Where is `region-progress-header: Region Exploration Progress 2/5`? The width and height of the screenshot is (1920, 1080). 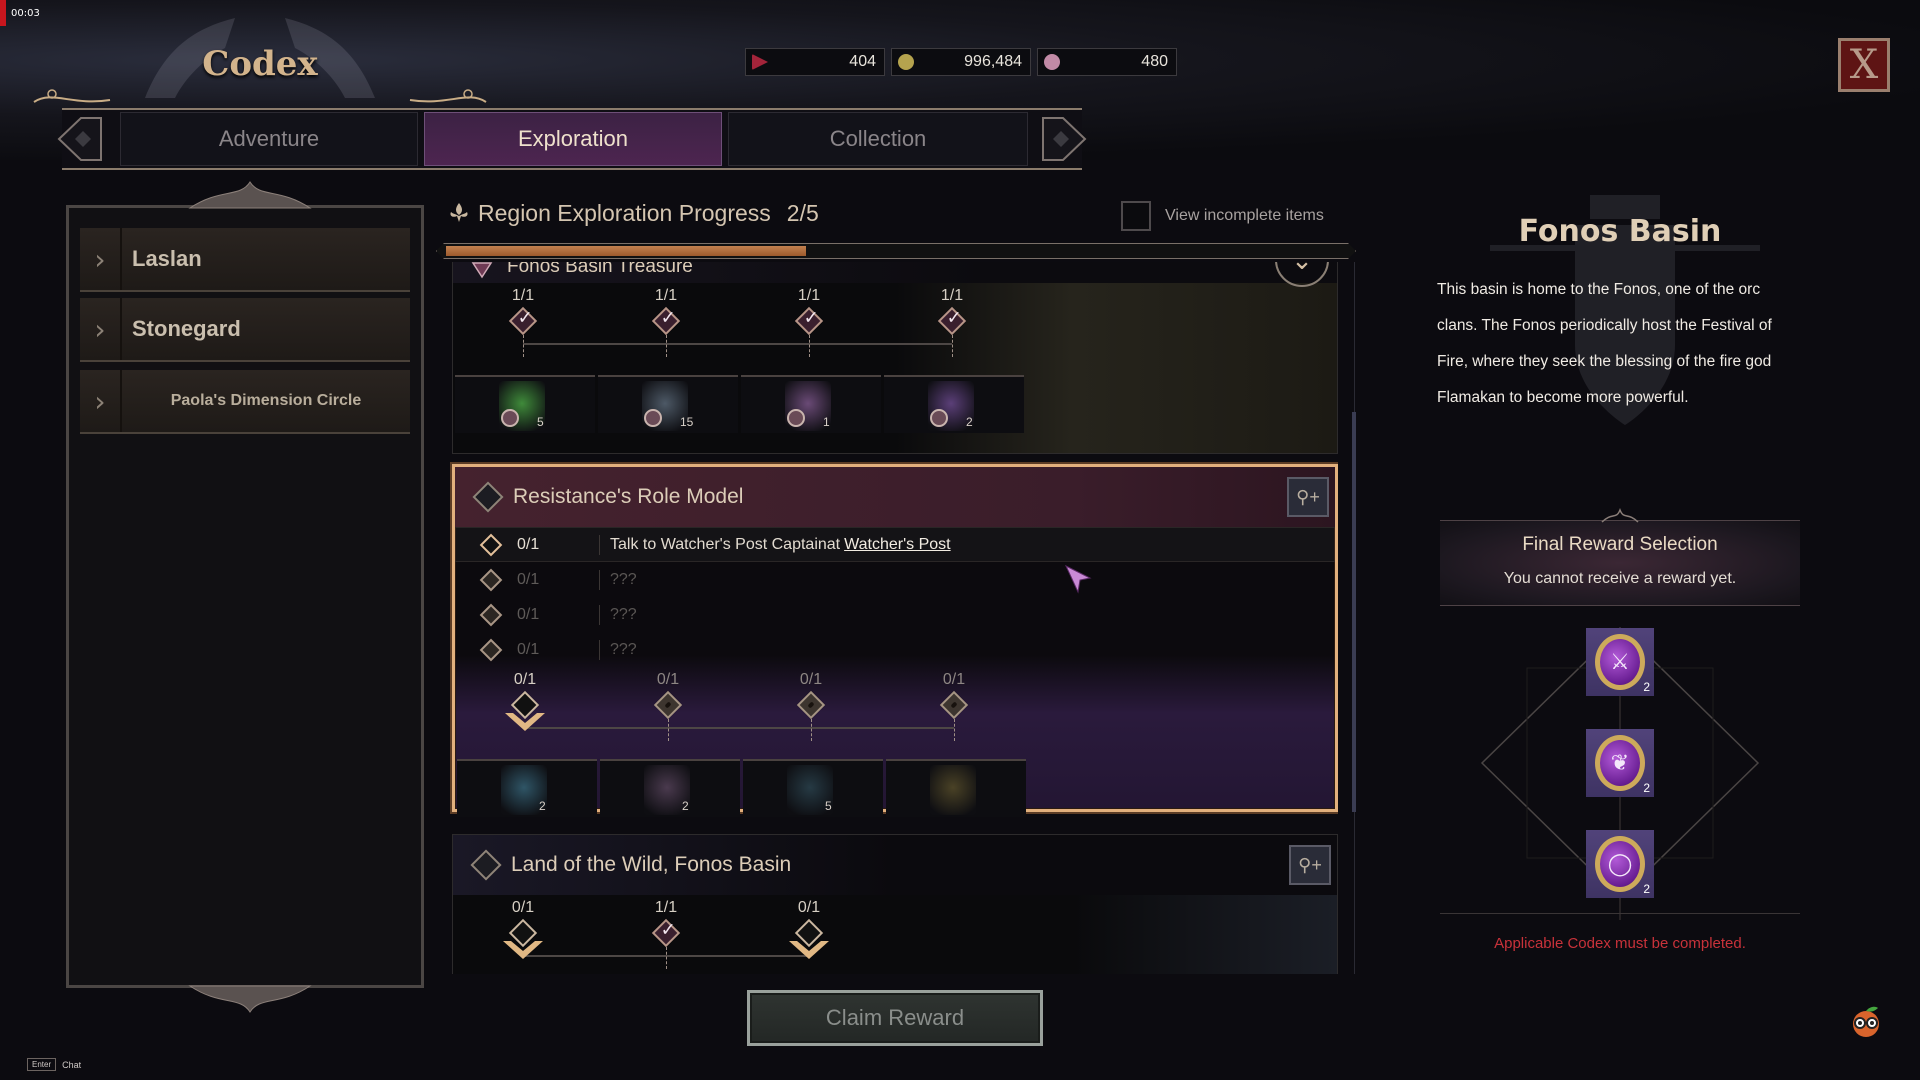
region-progress-header: Region Exploration Progress 2/5 is located at coordinates (633, 213).